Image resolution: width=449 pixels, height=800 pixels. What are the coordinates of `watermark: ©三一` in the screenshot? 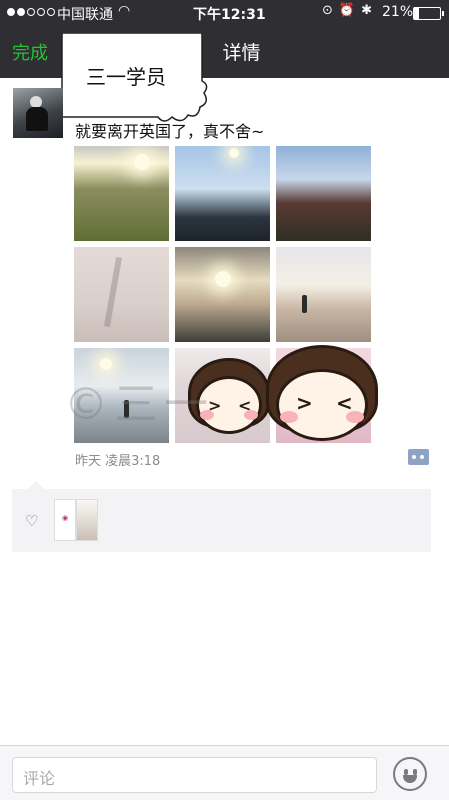 It's located at (139, 404).